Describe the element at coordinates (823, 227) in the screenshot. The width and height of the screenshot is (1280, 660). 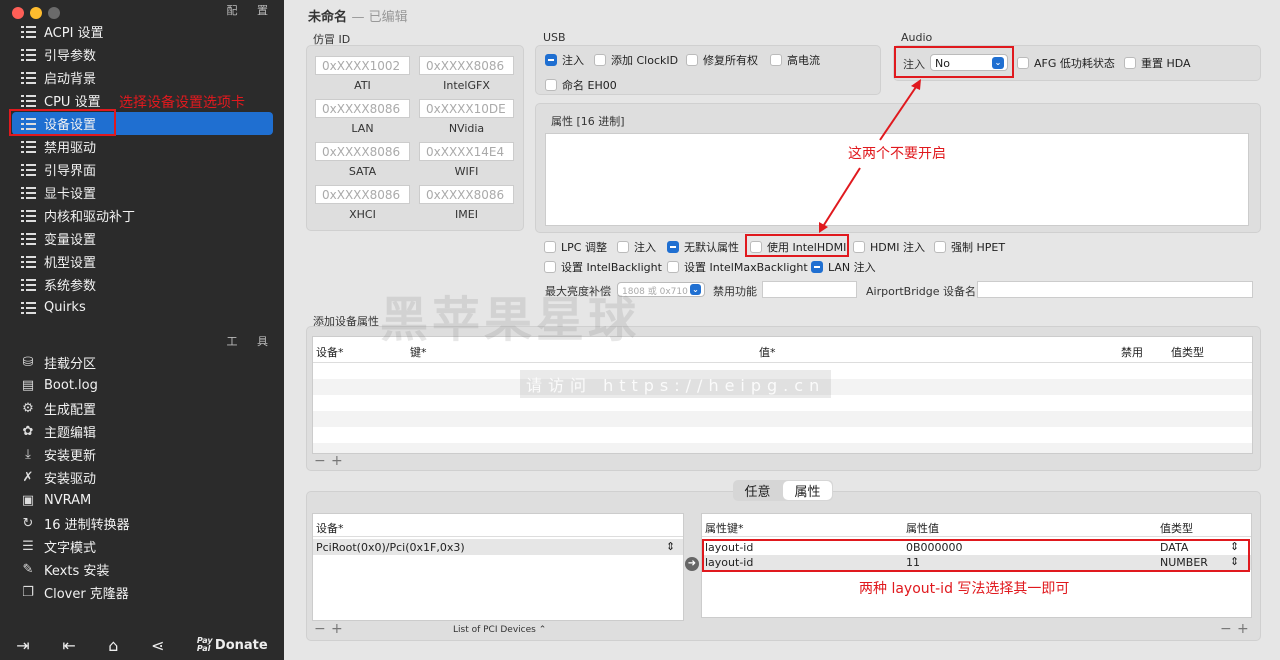
I see `arrowhead-intelhdmi` at that location.